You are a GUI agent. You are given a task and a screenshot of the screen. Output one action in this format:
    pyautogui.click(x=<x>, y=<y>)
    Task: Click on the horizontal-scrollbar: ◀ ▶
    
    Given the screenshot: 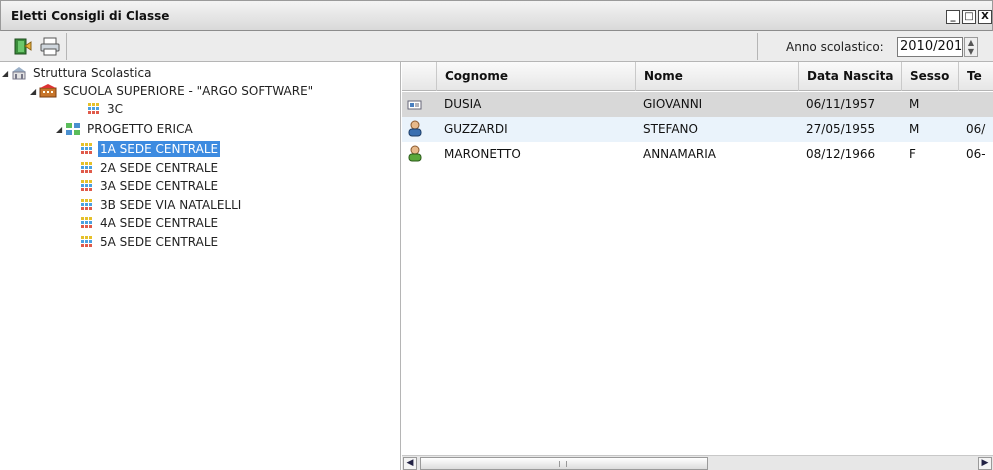 What is the action you would take?
    pyautogui.click(x=697, y=462)
    